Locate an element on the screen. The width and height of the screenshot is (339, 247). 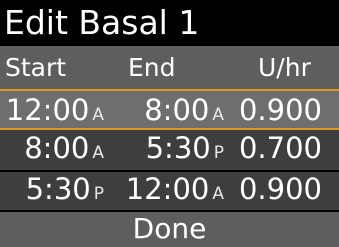
start-meridiem: P is located at coordinates (98, 194).